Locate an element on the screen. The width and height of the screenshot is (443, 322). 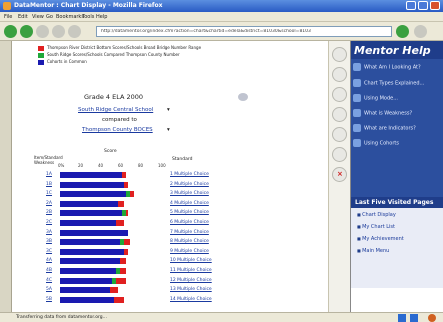
close-tool-button: × is located at coordinates (339, 174).